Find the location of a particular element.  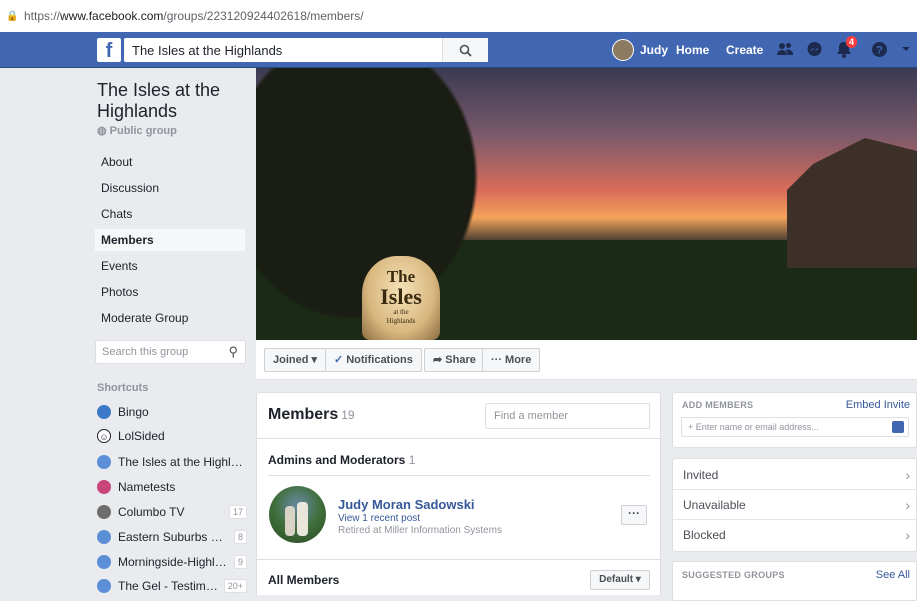

admins-heading: Admins and Moderators 1 is located at coordinates (341, 460).